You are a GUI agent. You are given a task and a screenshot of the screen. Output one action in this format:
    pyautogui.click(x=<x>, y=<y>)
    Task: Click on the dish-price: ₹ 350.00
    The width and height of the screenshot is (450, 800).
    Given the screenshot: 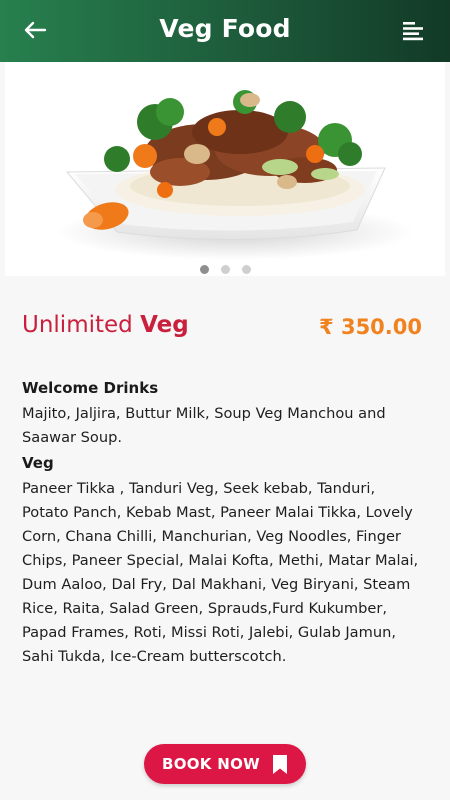 What is the action you would take?
    pyautogui.click(x=370, y=327)
    